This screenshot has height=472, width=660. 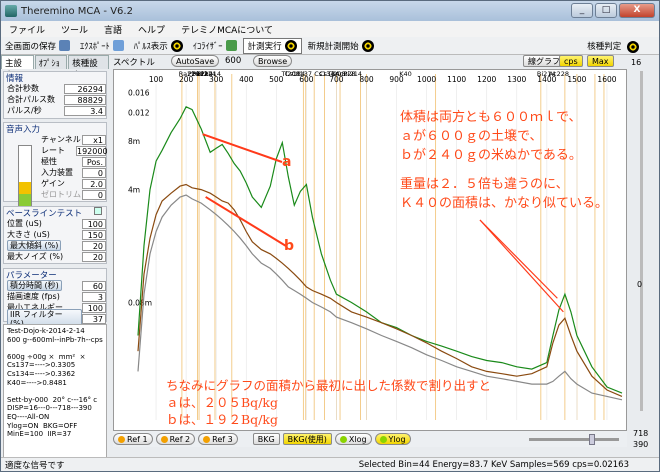 What do you see at coordinates (55, 110) in the screenshot?
I see `info-row: パルス/秒 3.4` at bounding box center [55, 110].